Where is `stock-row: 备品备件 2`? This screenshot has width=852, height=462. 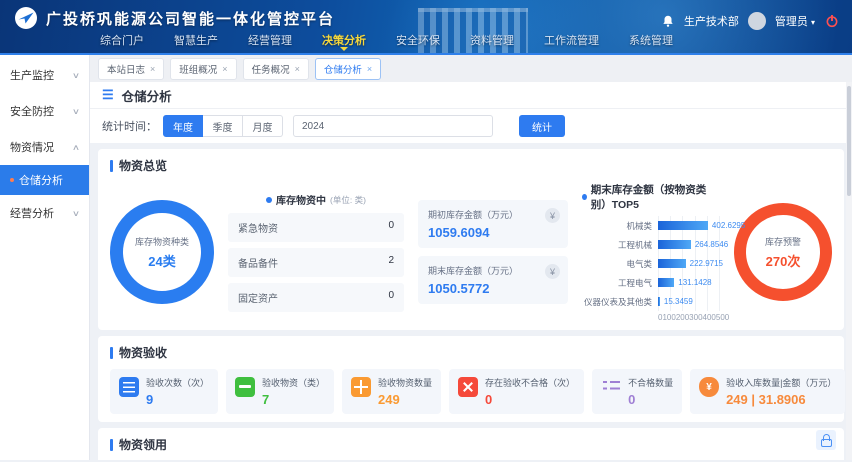 stock-row: 备品备件 2 is located at coordinates (316, 262).